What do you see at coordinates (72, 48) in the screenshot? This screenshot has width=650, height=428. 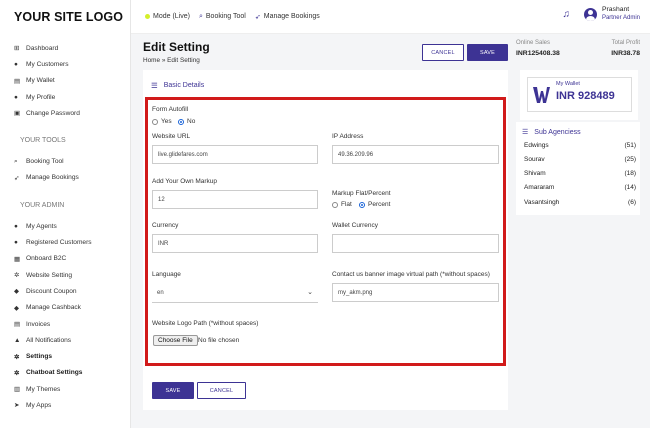 I see `sidebar-item-dashboard: ⊞ Dashboard` at bounding box center [72, 48].